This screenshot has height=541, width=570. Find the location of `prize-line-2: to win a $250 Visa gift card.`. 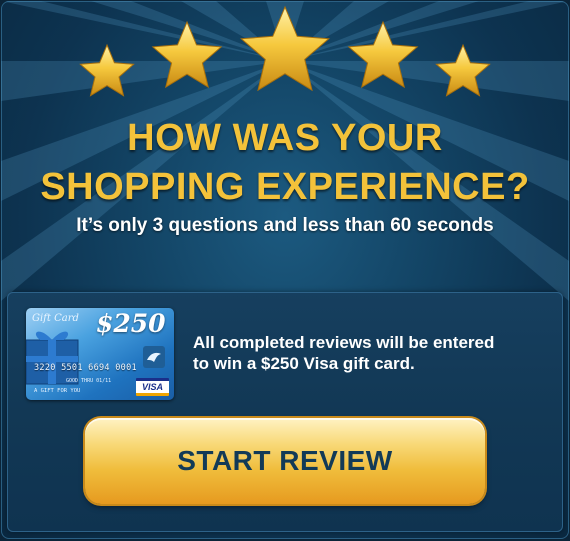

prize-line-2: to win a $250 Visa gift card. is located at coordinates (304, 363).